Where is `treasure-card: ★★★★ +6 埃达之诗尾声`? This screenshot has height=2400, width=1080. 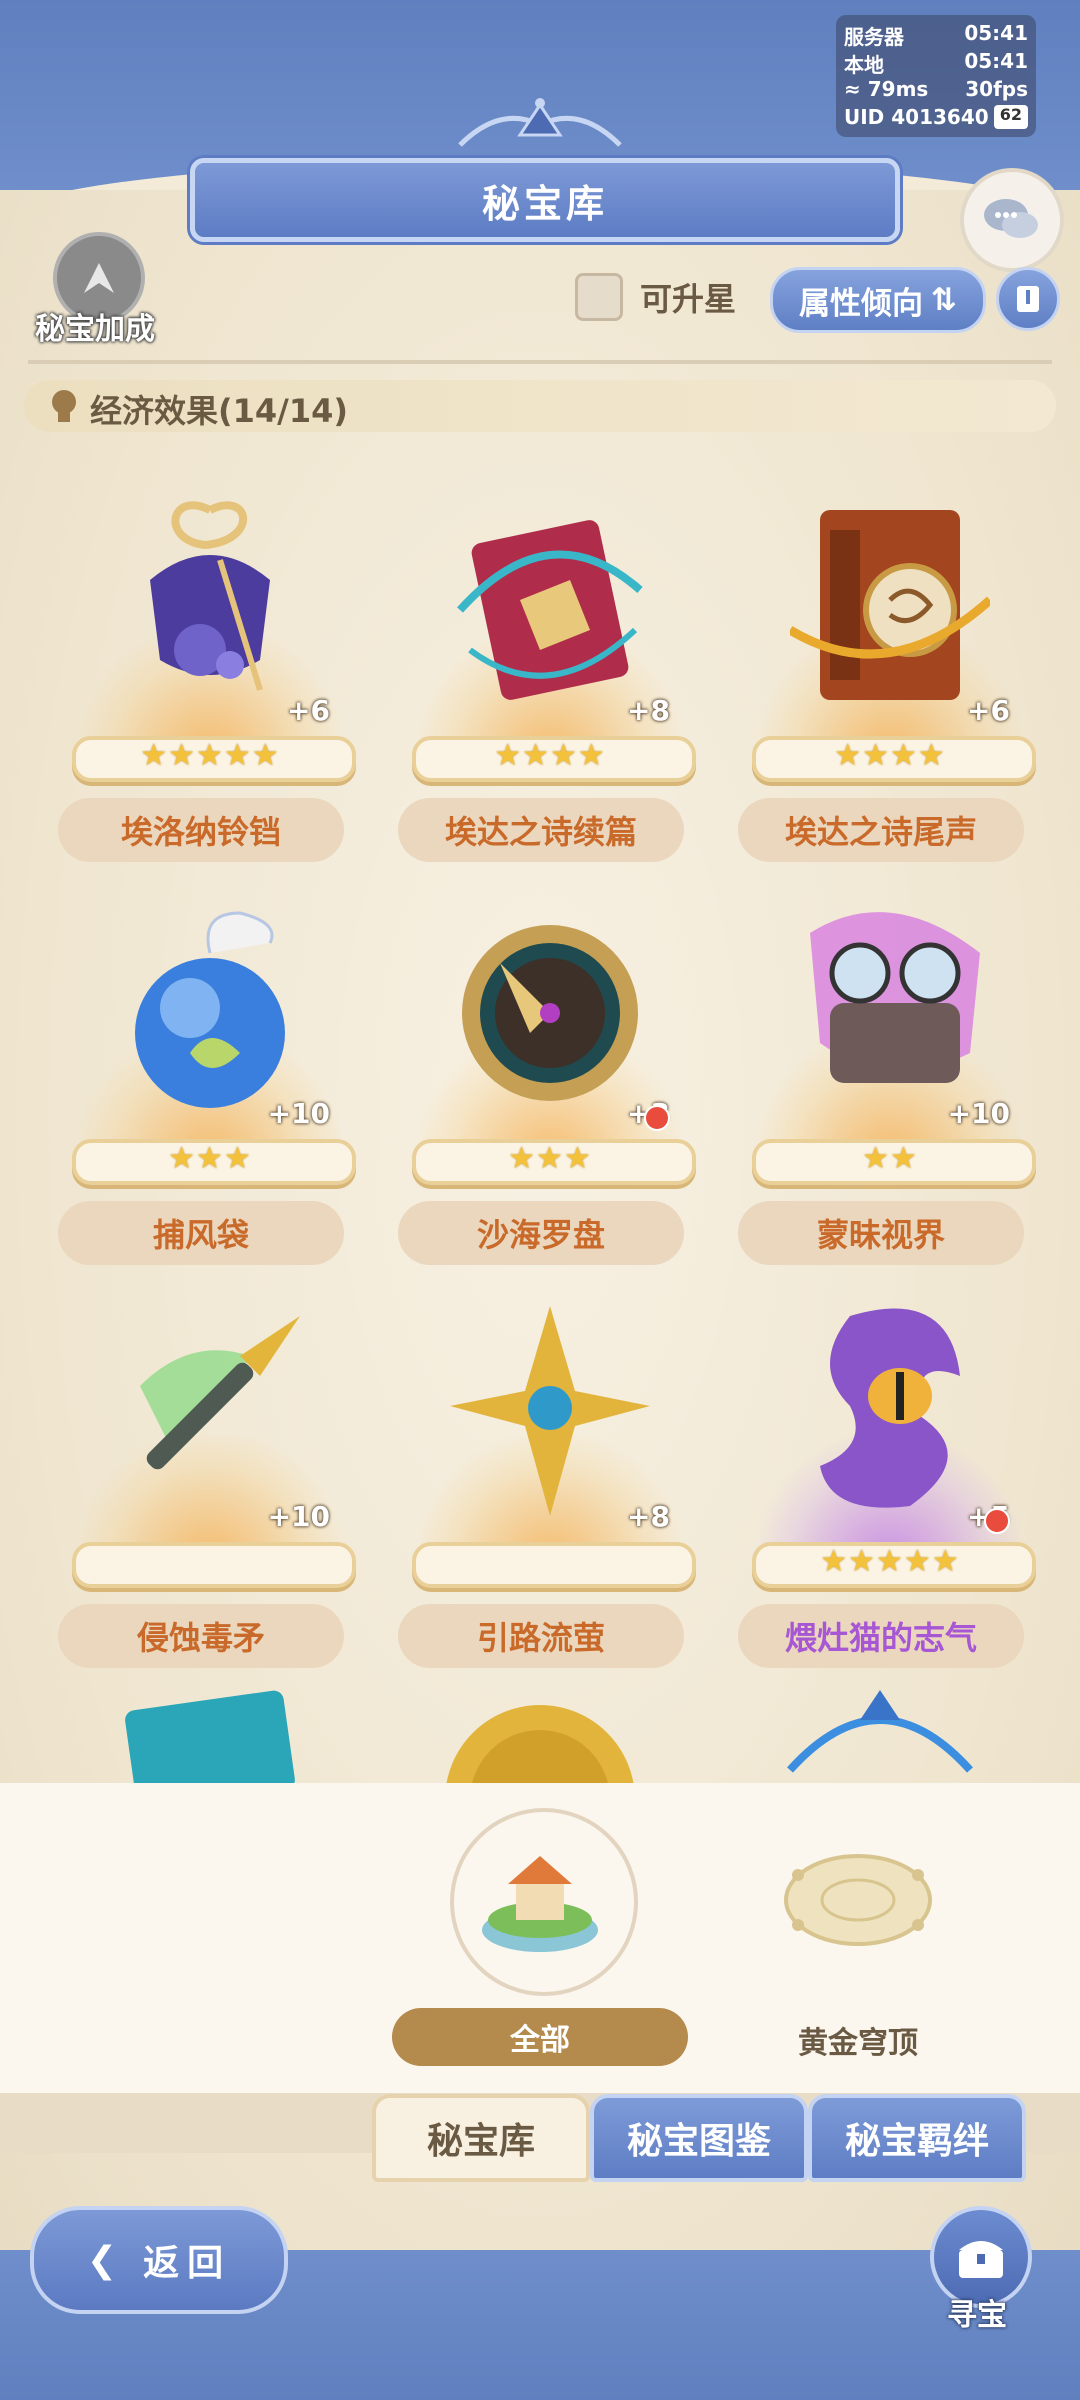
treasure-card: ★★★★ +6 埃达之诗尾声 is located at coordinates (890, 680).